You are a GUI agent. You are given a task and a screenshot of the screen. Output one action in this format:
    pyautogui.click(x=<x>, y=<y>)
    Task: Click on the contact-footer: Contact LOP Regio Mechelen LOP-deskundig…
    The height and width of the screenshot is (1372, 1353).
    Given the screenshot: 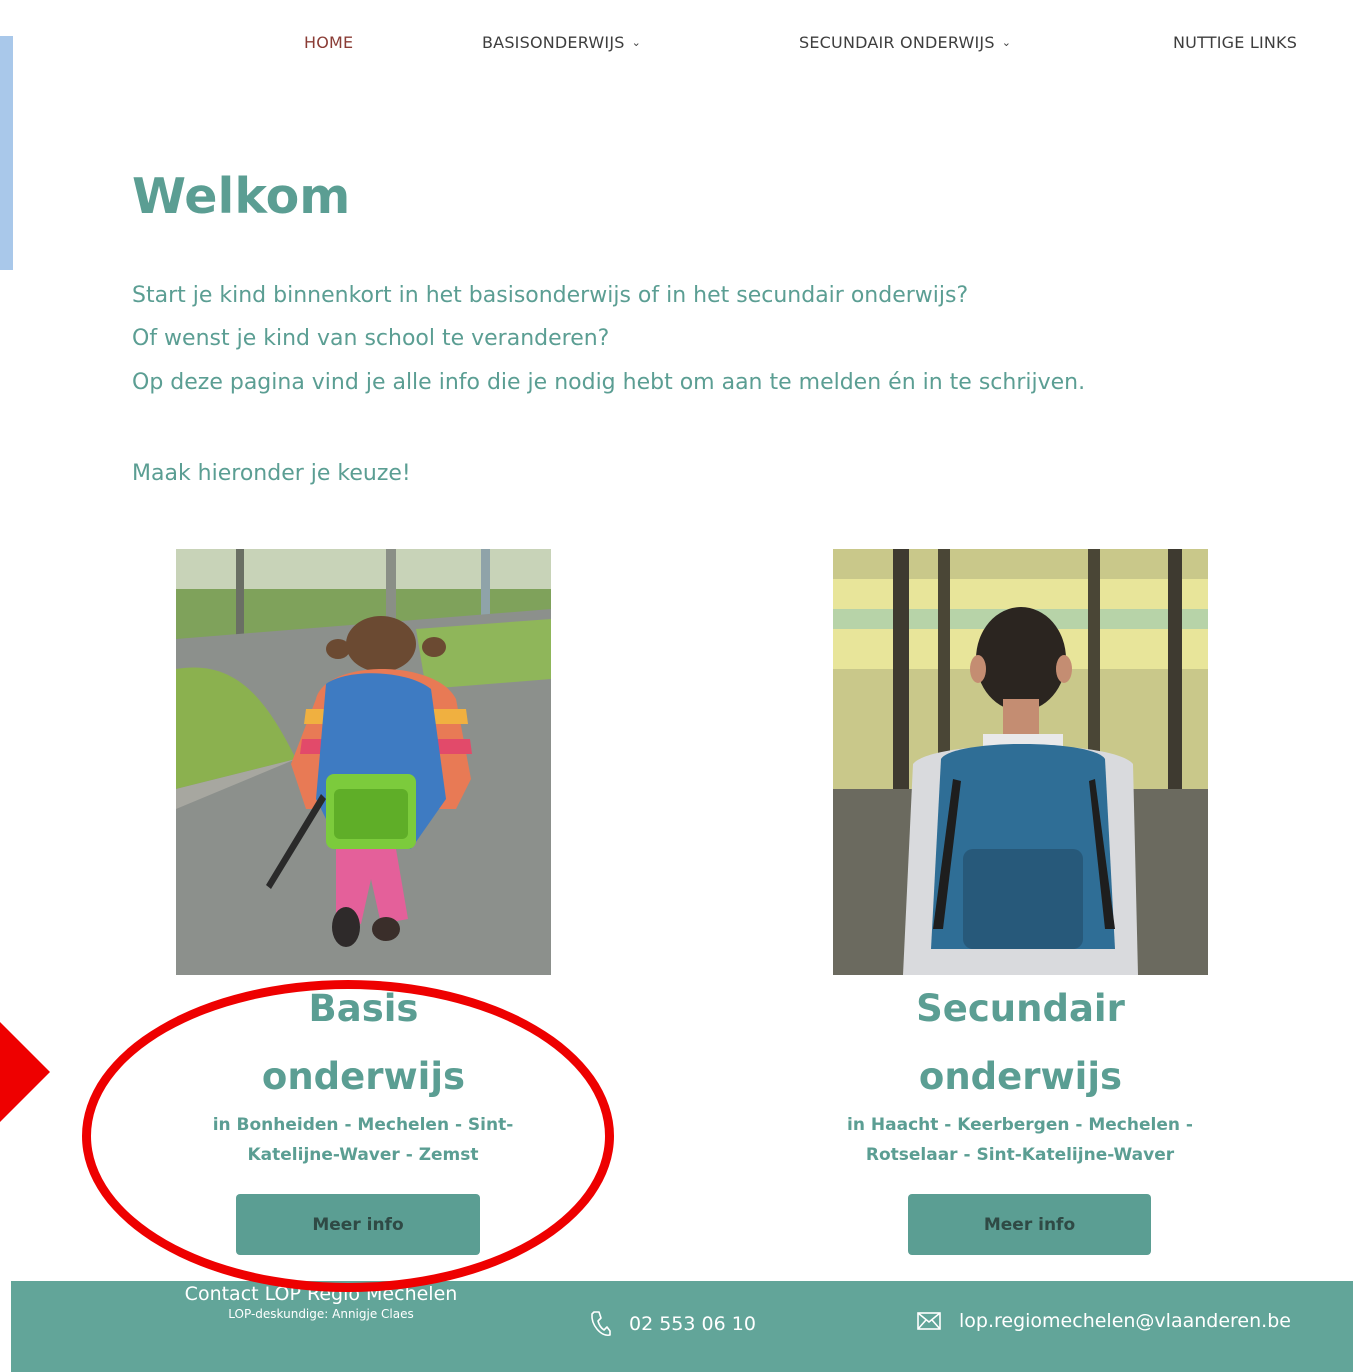 What is the action you would take?
    pyautogui.click(x=682, y=1326)
    